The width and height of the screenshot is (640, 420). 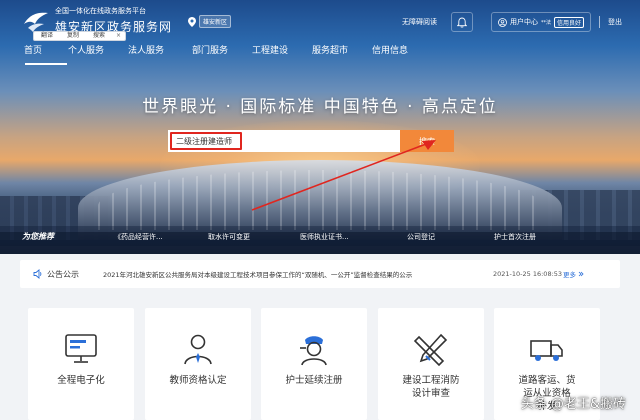 What do you see at coordinates (73, 36) in the screenshot?
I see `copy-button: 复制` at bounding box center [73, 36].